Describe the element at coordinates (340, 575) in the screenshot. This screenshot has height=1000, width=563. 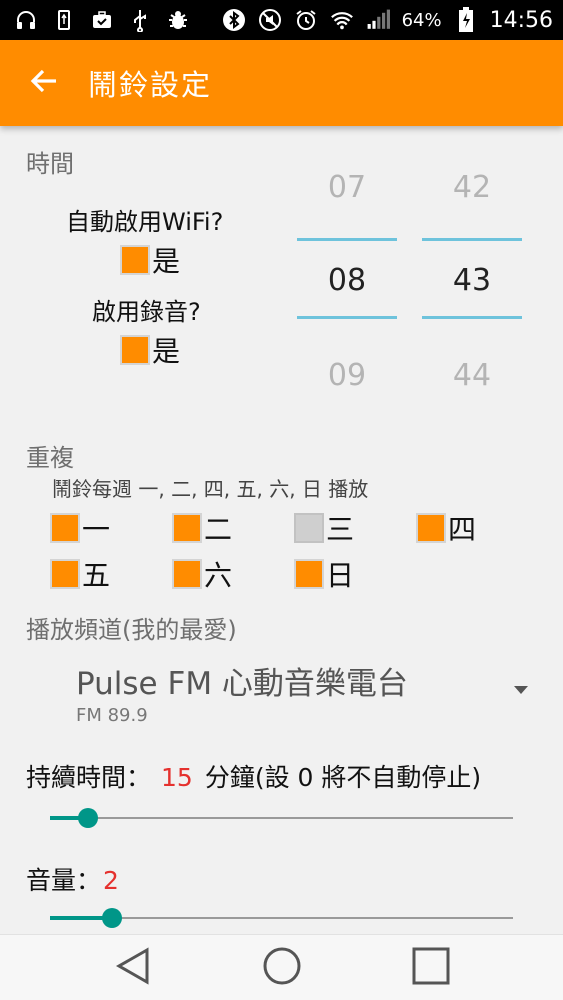
I see `day-label: 日` at that location.